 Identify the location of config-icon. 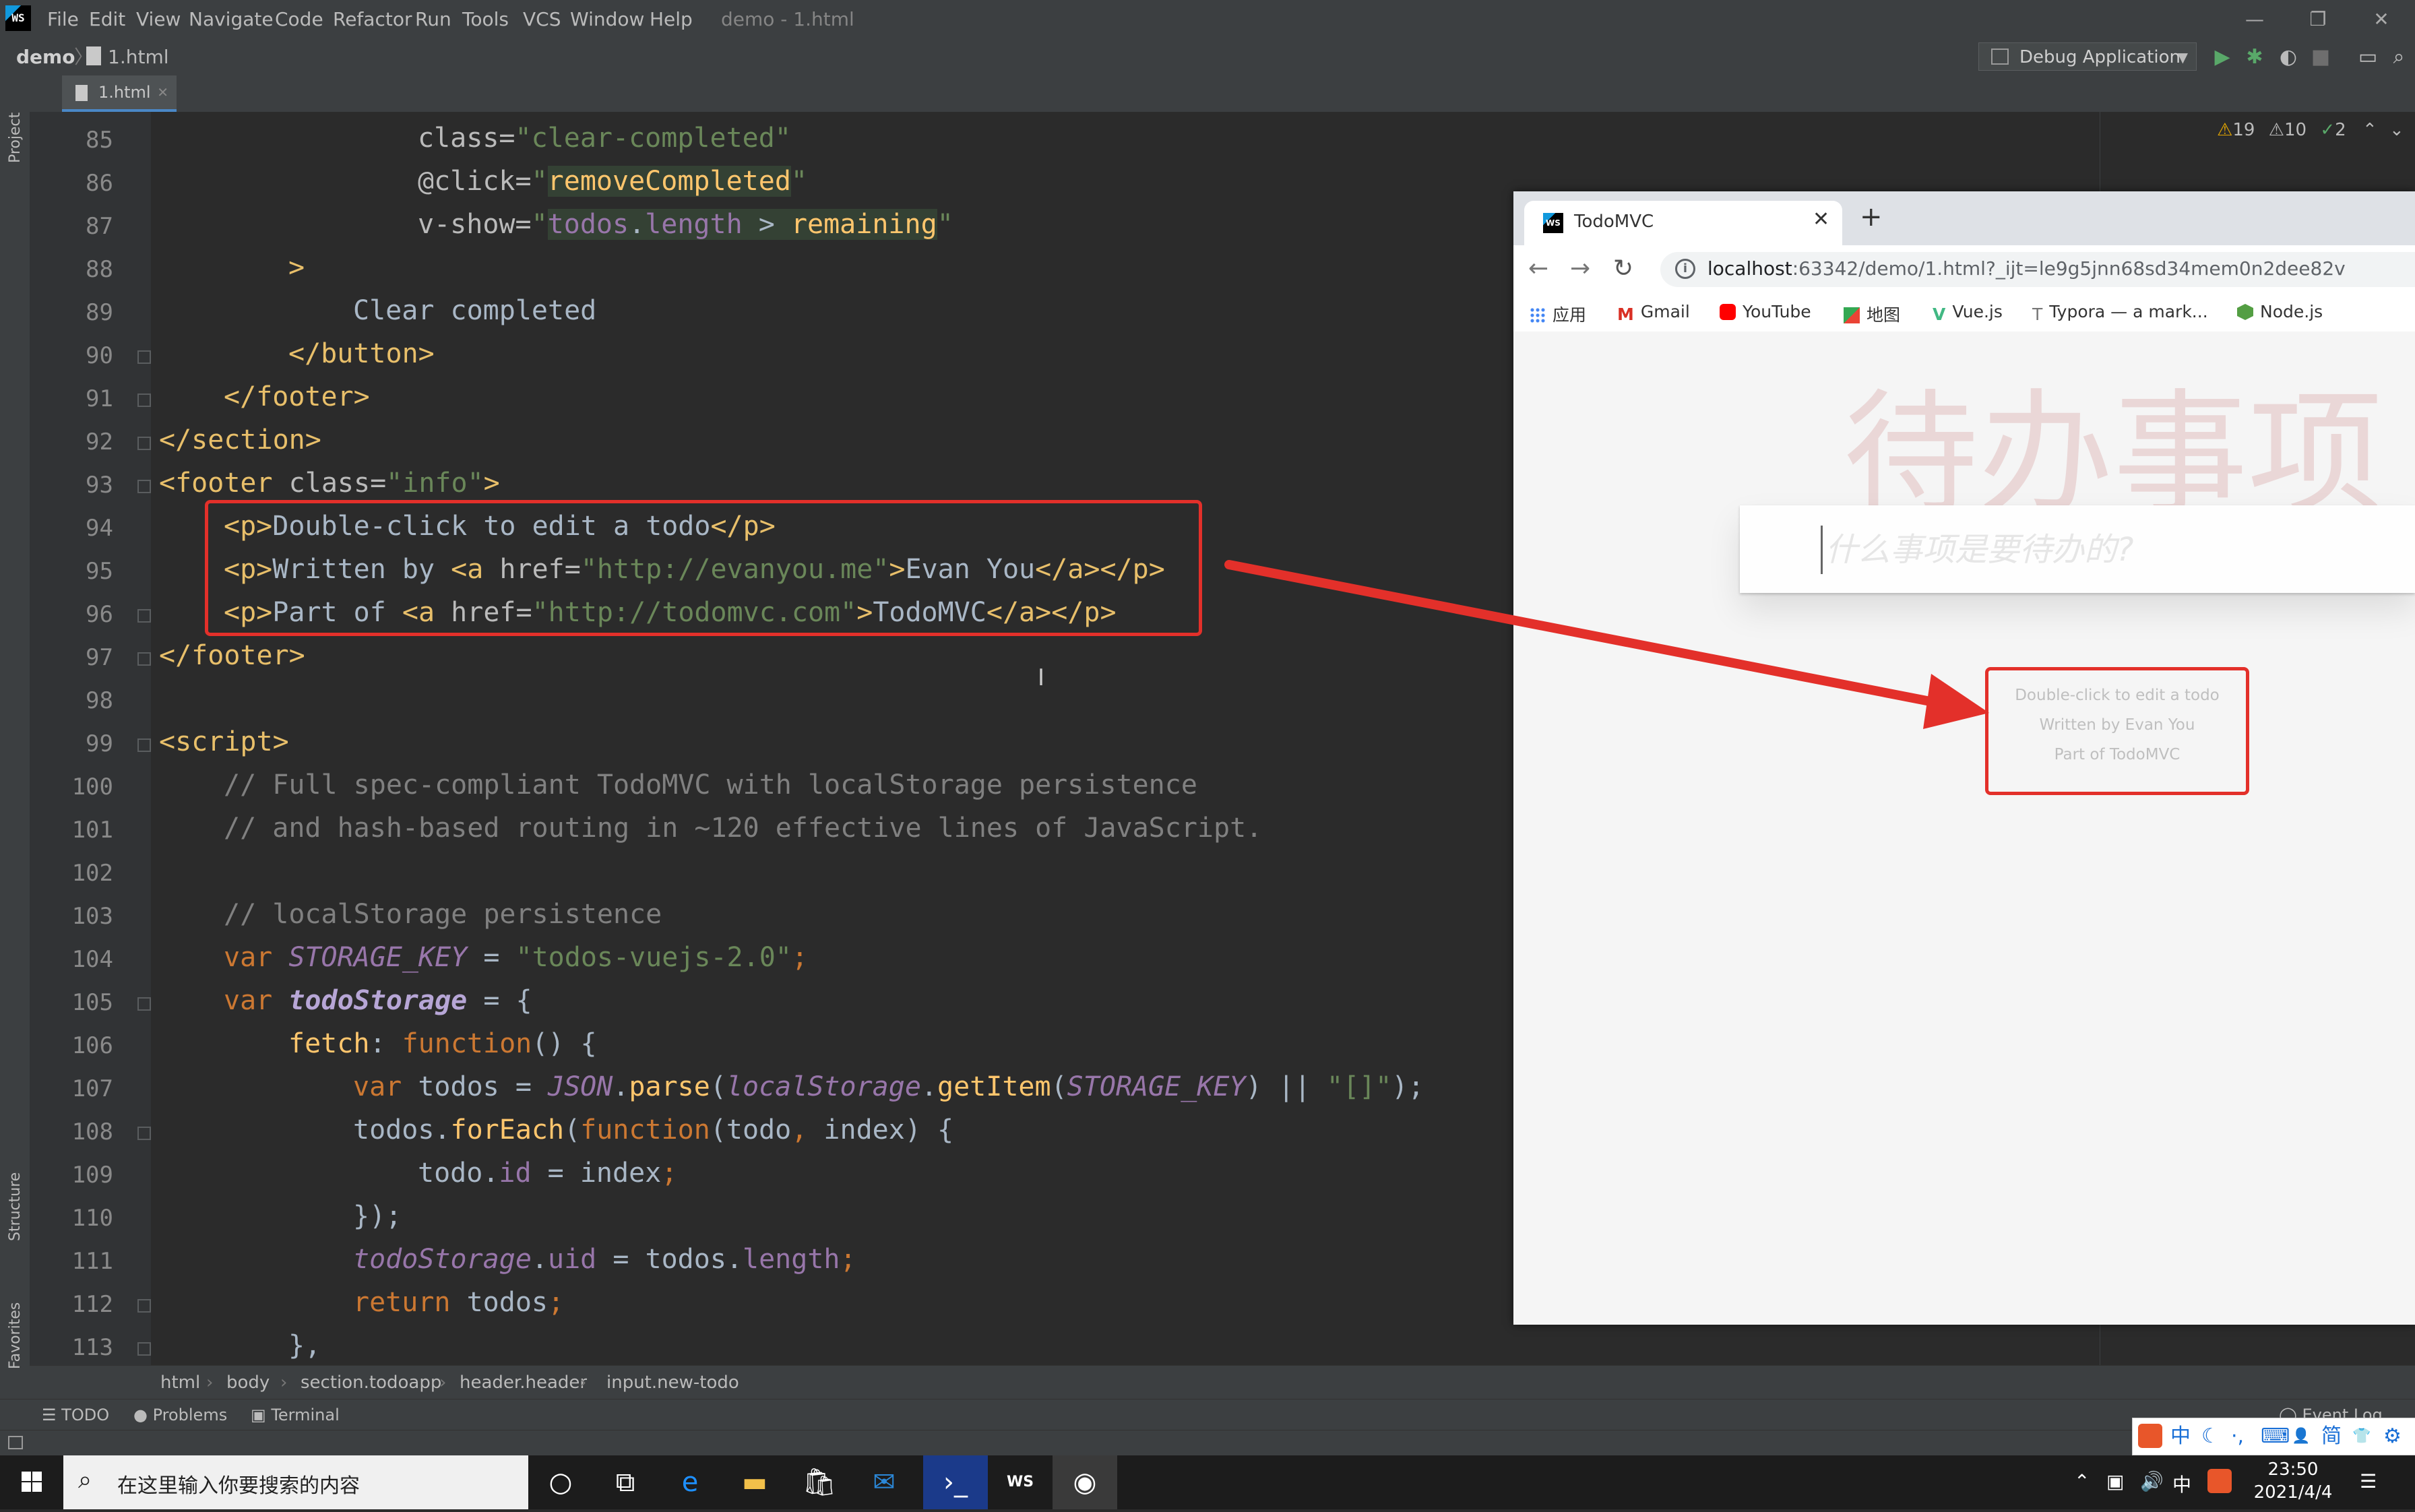
(2000, 57).